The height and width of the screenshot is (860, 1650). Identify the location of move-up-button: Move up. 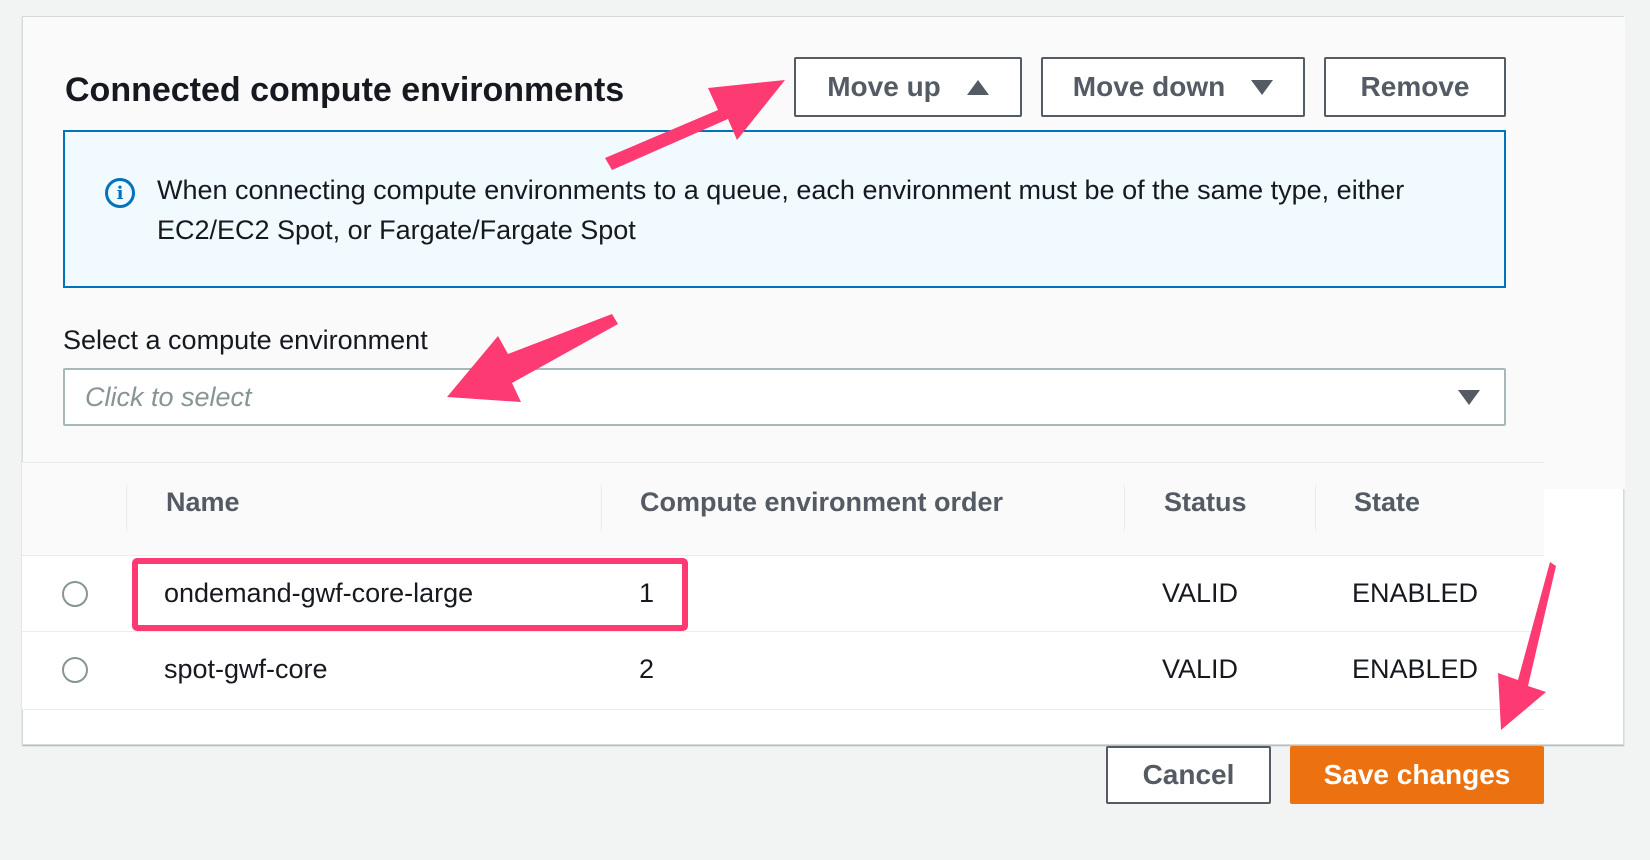
(908, 87).